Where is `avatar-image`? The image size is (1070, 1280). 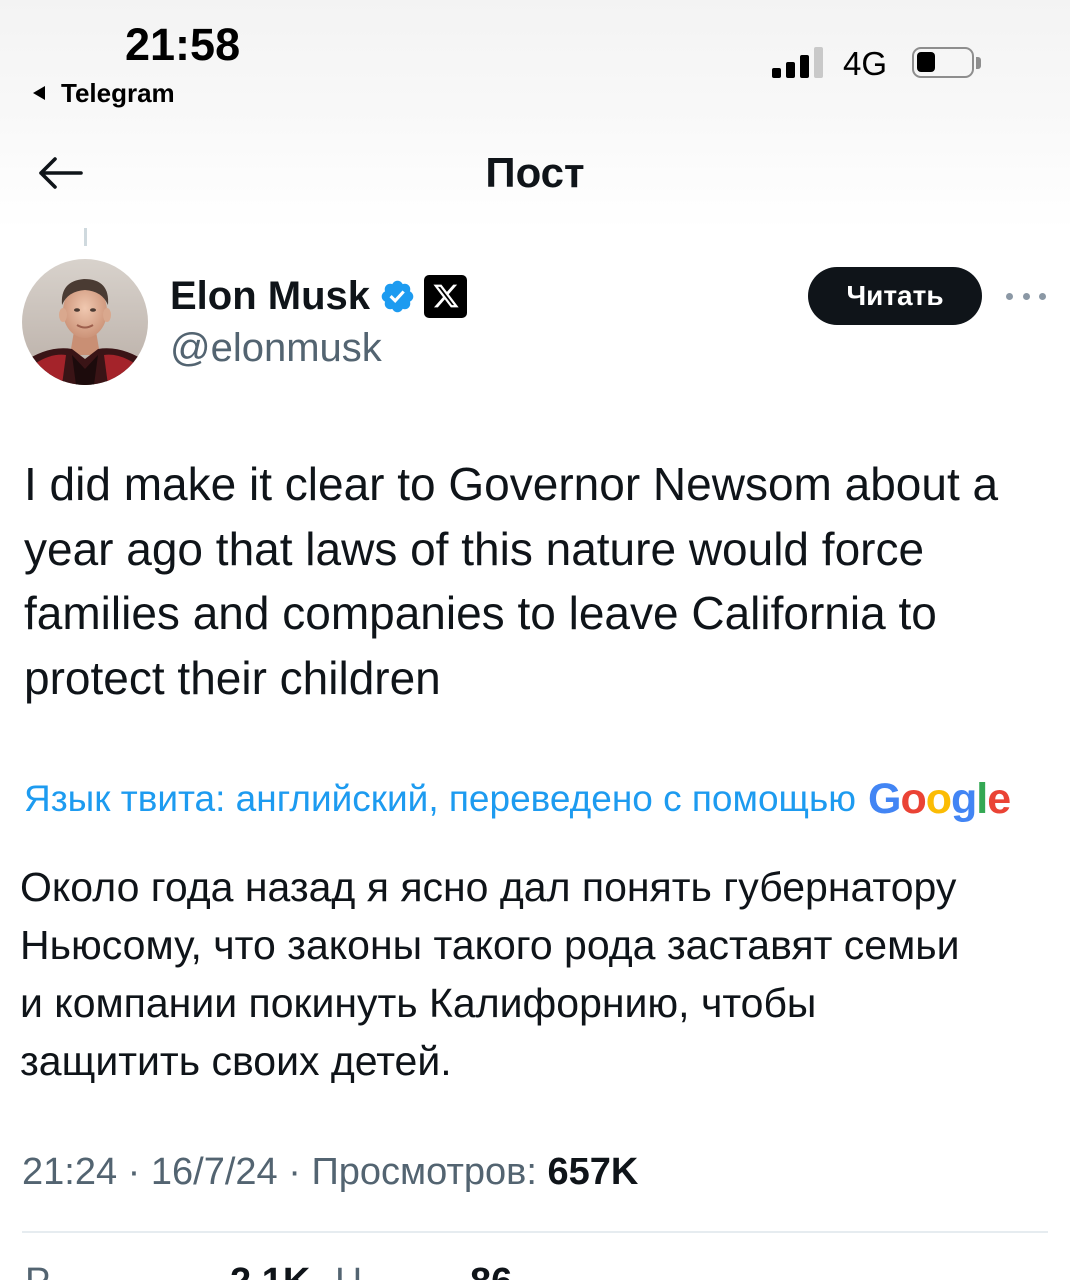 avatar-image is located at coordinates (85, 322).